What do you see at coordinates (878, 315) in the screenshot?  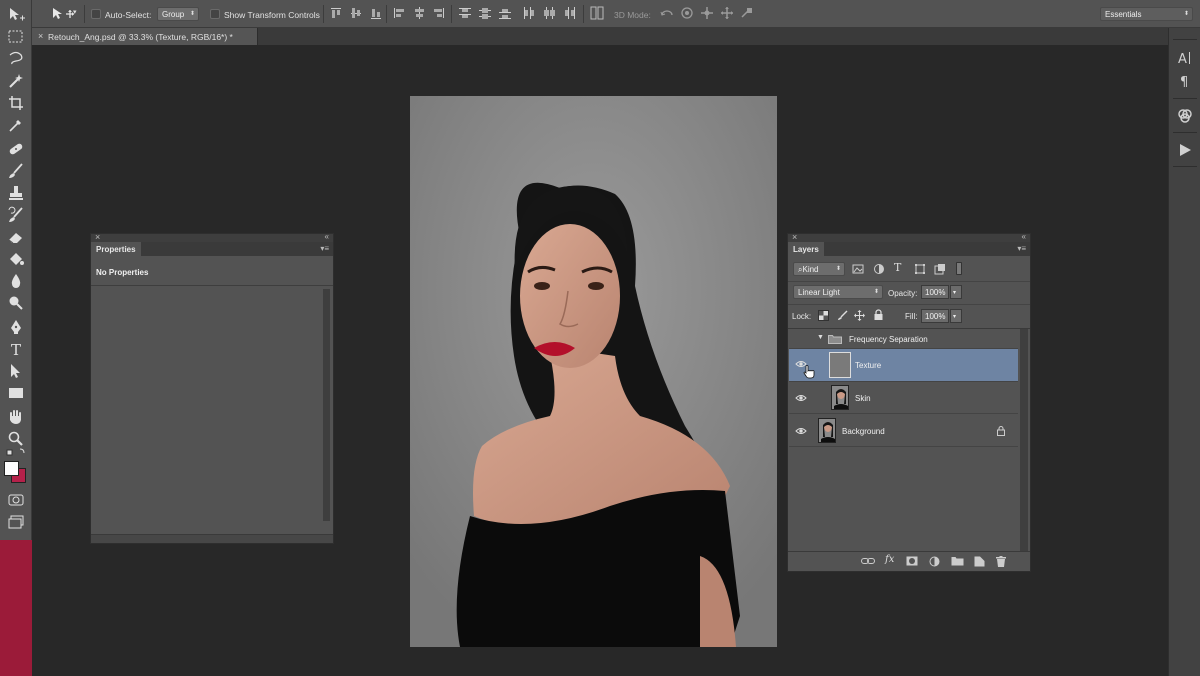 I see `lock-all-icon` at bounding box center [878, 315].